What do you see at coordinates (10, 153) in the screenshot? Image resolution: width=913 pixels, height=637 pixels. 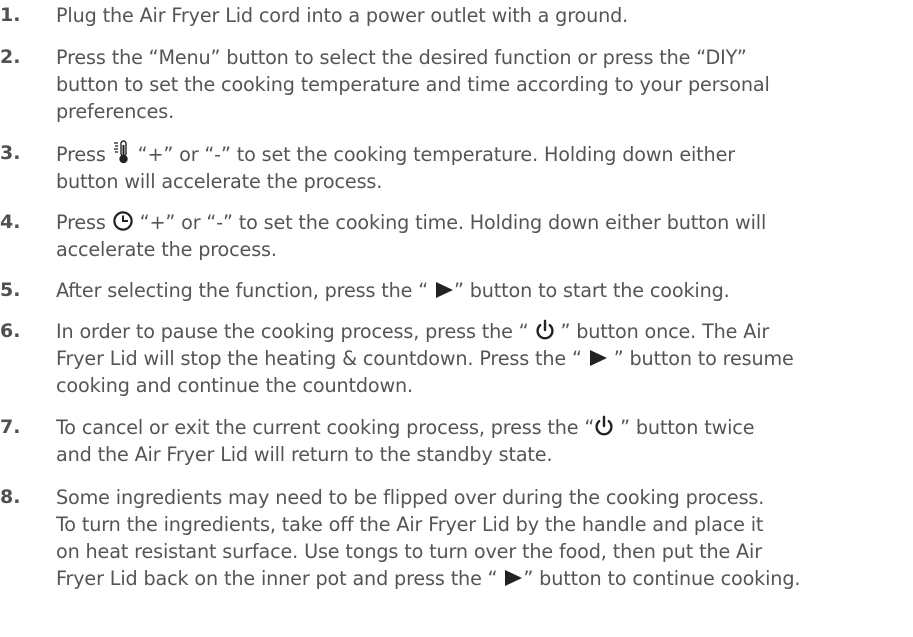 I see `step-number: 3.` at bounding box center [10, 153].